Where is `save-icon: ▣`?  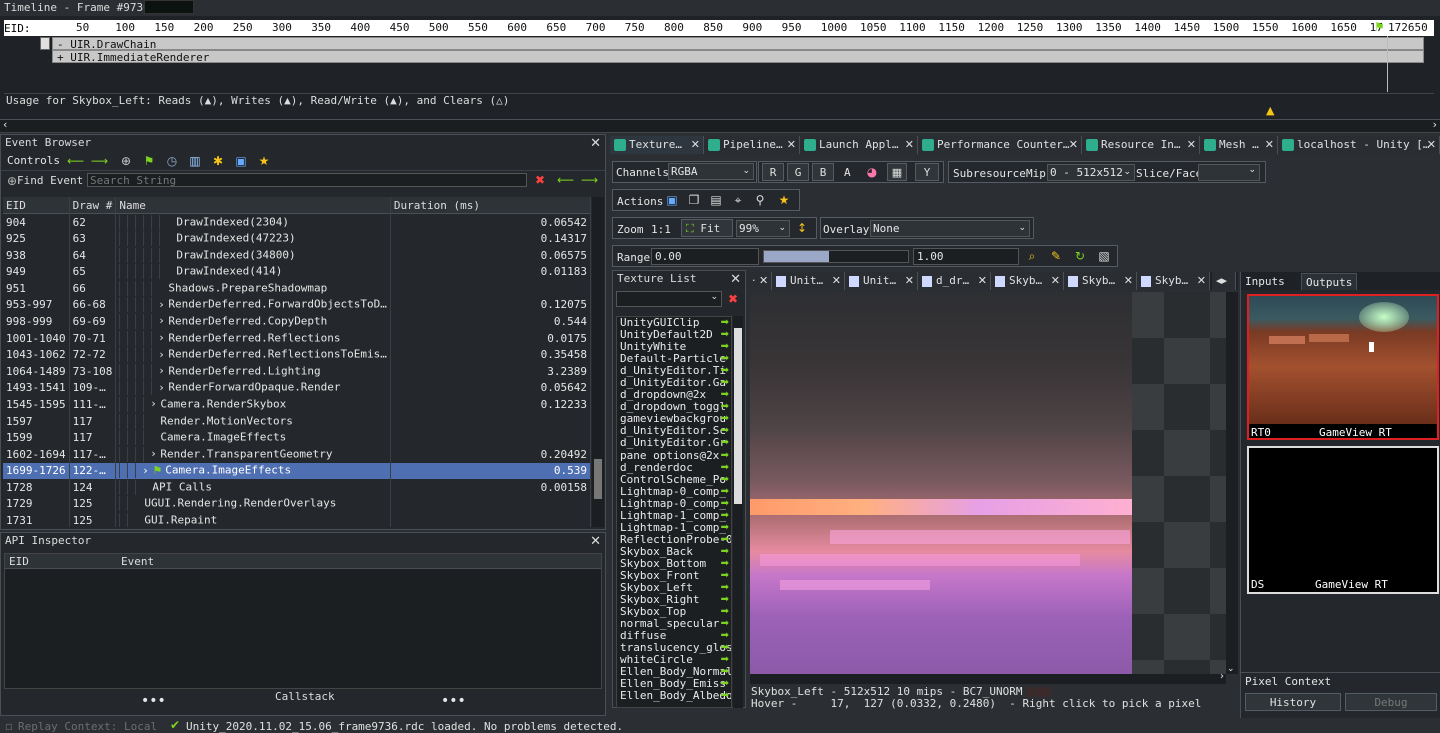
save-icon: ▣ is located at coordinates (241, 161).